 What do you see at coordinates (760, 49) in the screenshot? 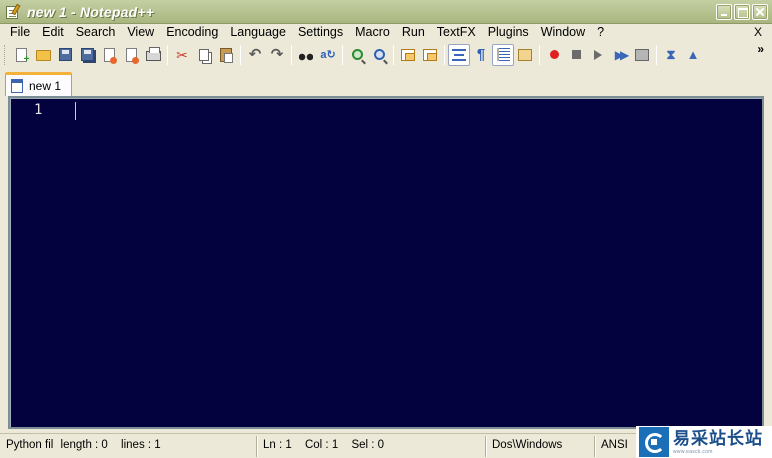
I see `toolbar-overflow-chevron-icon: »` at bounding box center [760, 49].